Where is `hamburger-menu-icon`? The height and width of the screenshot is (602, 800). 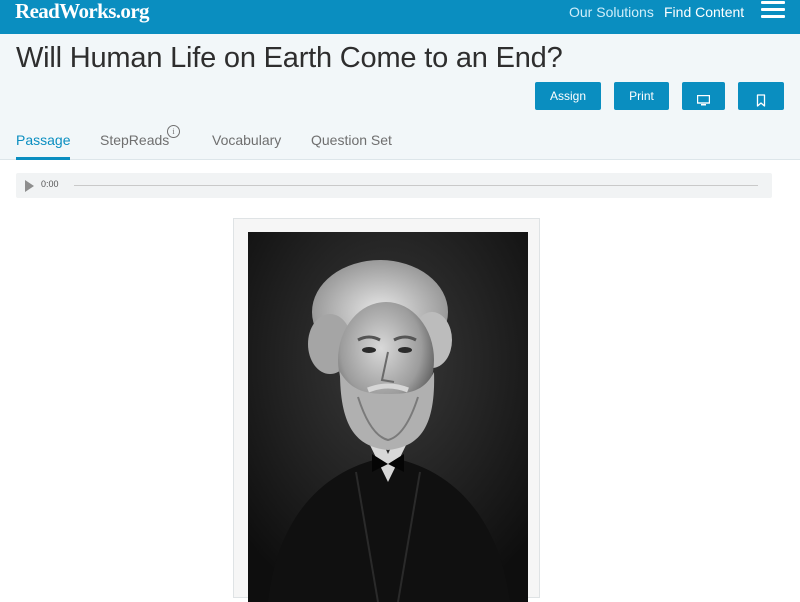
hamburger-menu-icon is located at coordinates (773, 10).